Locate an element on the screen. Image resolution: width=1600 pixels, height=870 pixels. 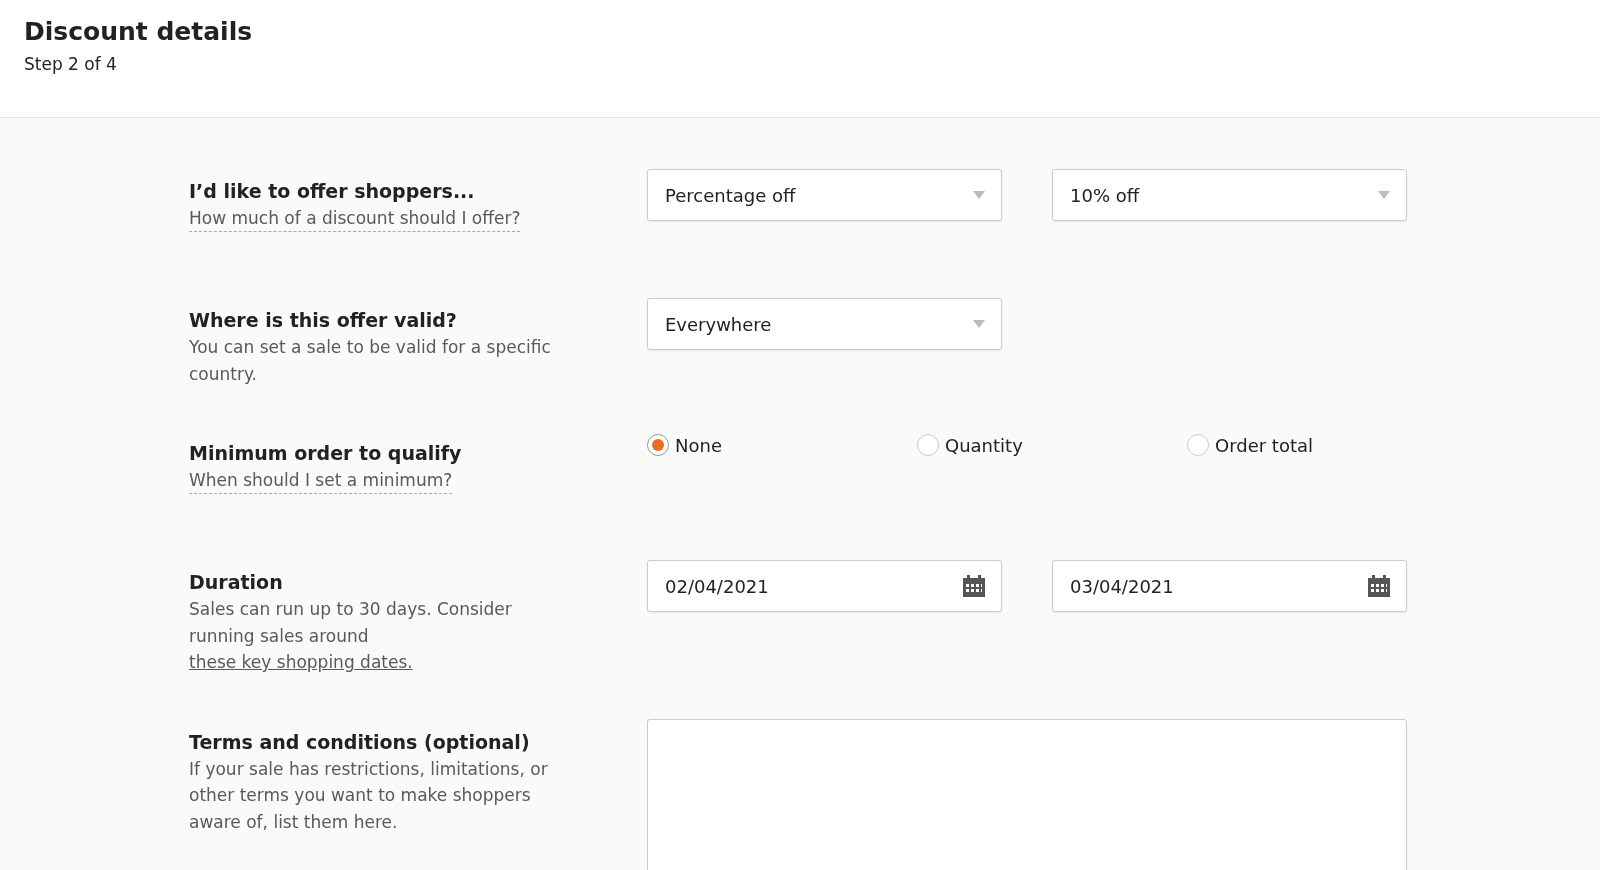
field-label: Terms and conditions (optional) is located at coordinates (360, 742).